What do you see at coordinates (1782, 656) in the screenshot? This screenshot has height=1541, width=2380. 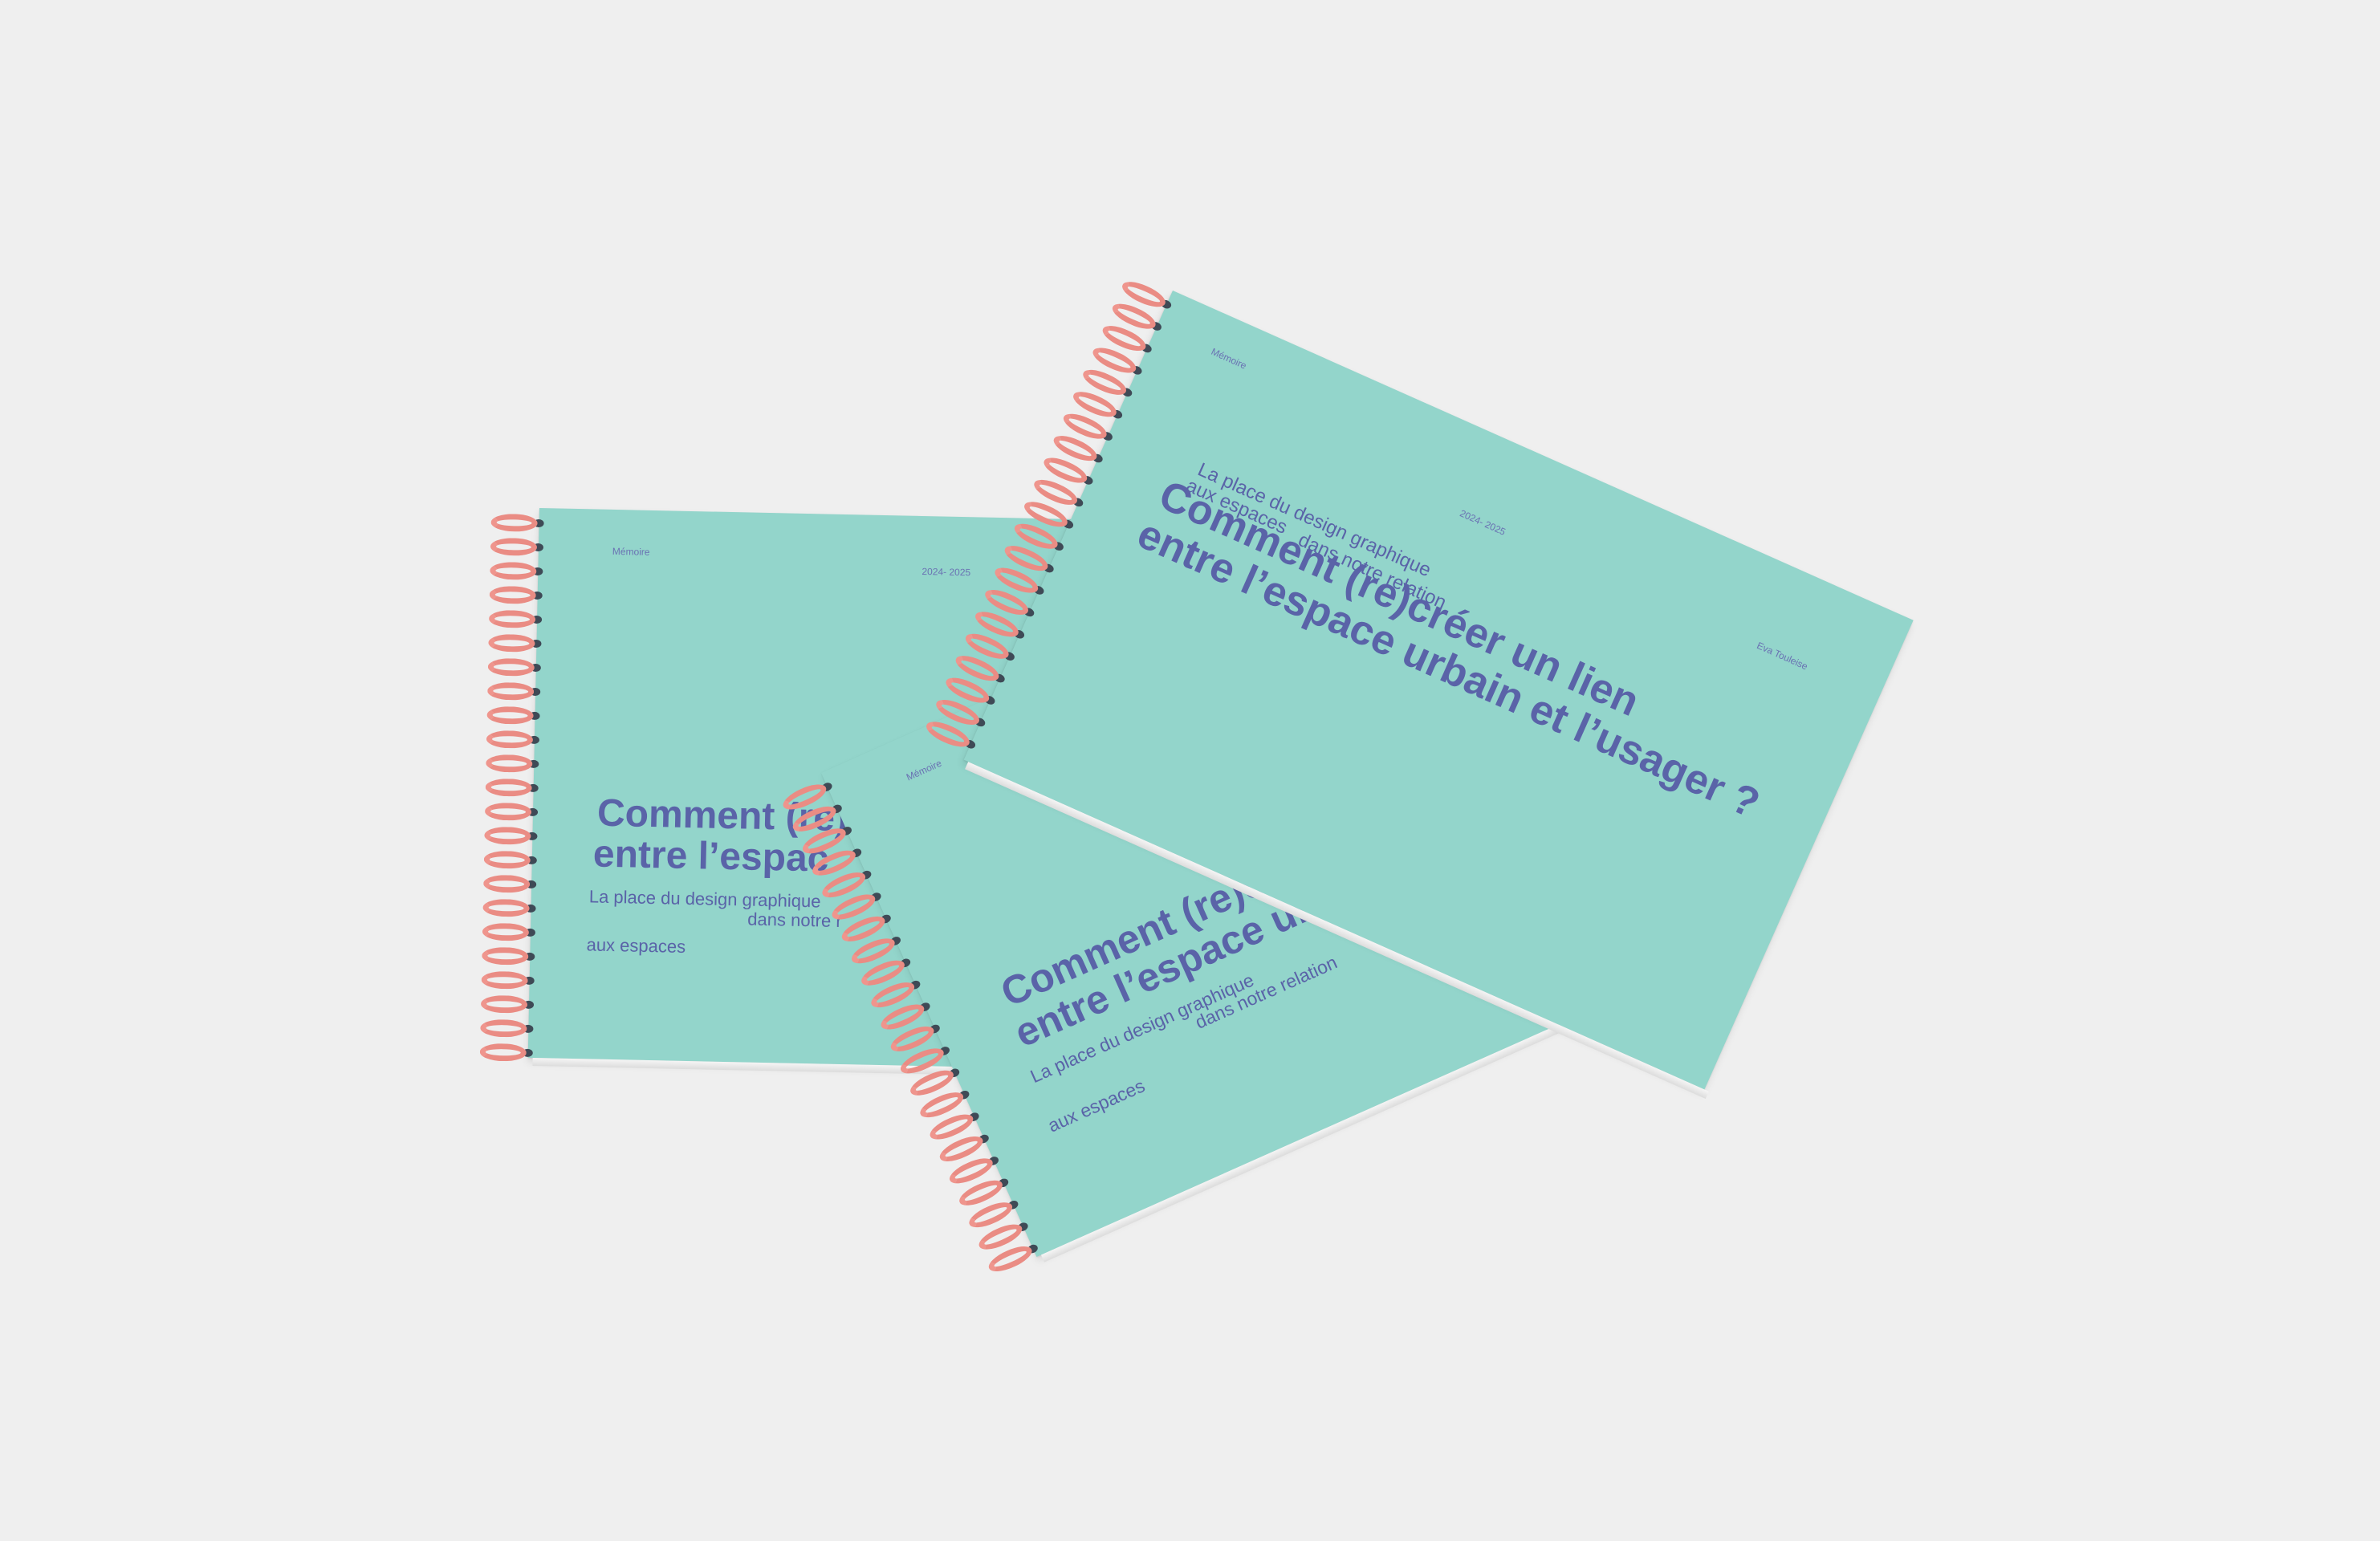 I see `cover-author: Eva Touleise` at bounding box center [1782, 656].